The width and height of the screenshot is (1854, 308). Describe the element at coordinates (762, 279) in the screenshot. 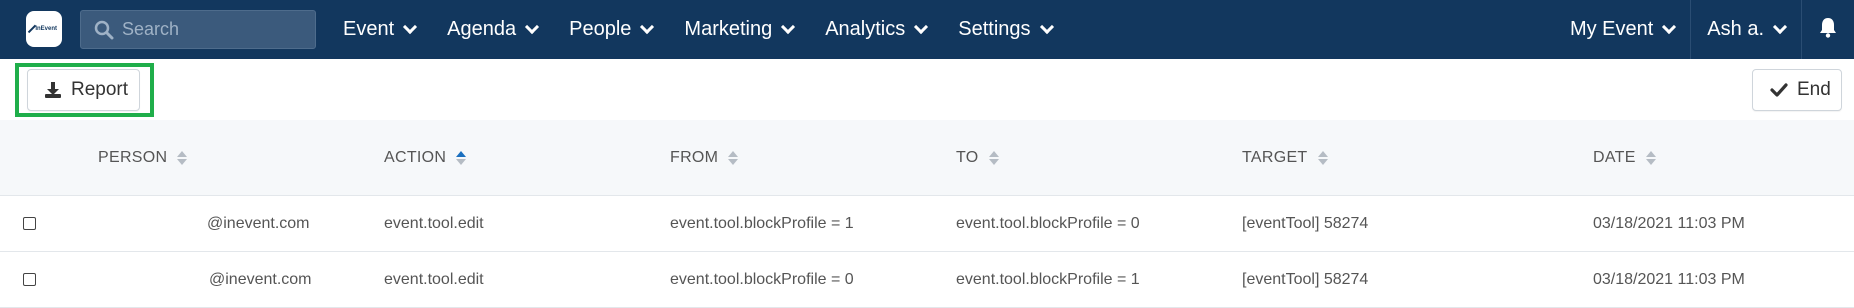

I see `cell-from: event.tool.blockProfile = 0` at that location.